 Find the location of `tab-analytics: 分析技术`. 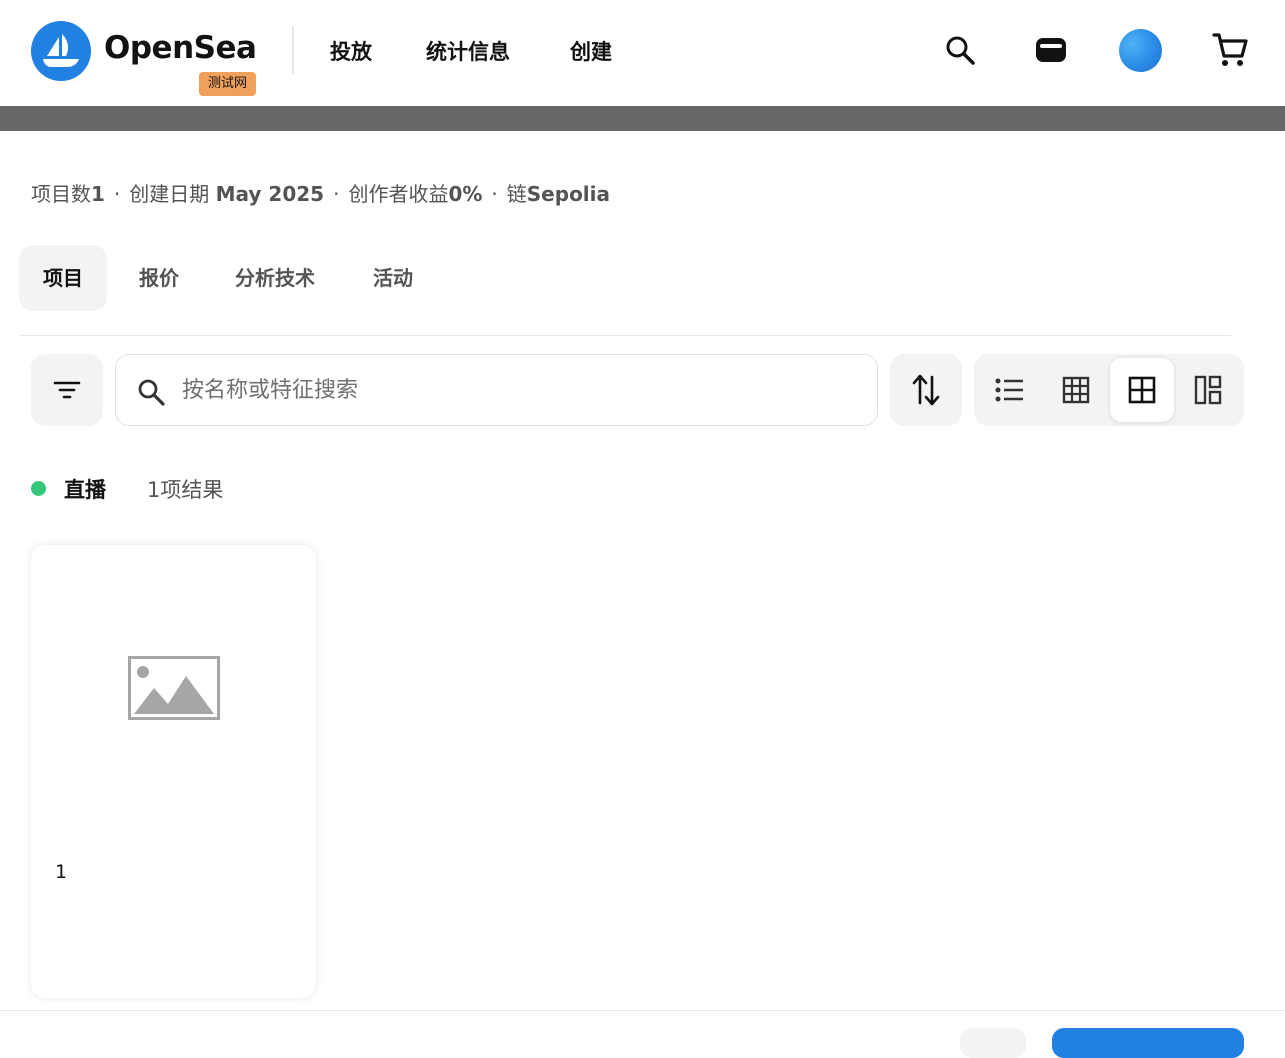

tab-analytics: 分析技术 is located at coordinates (275, 278).